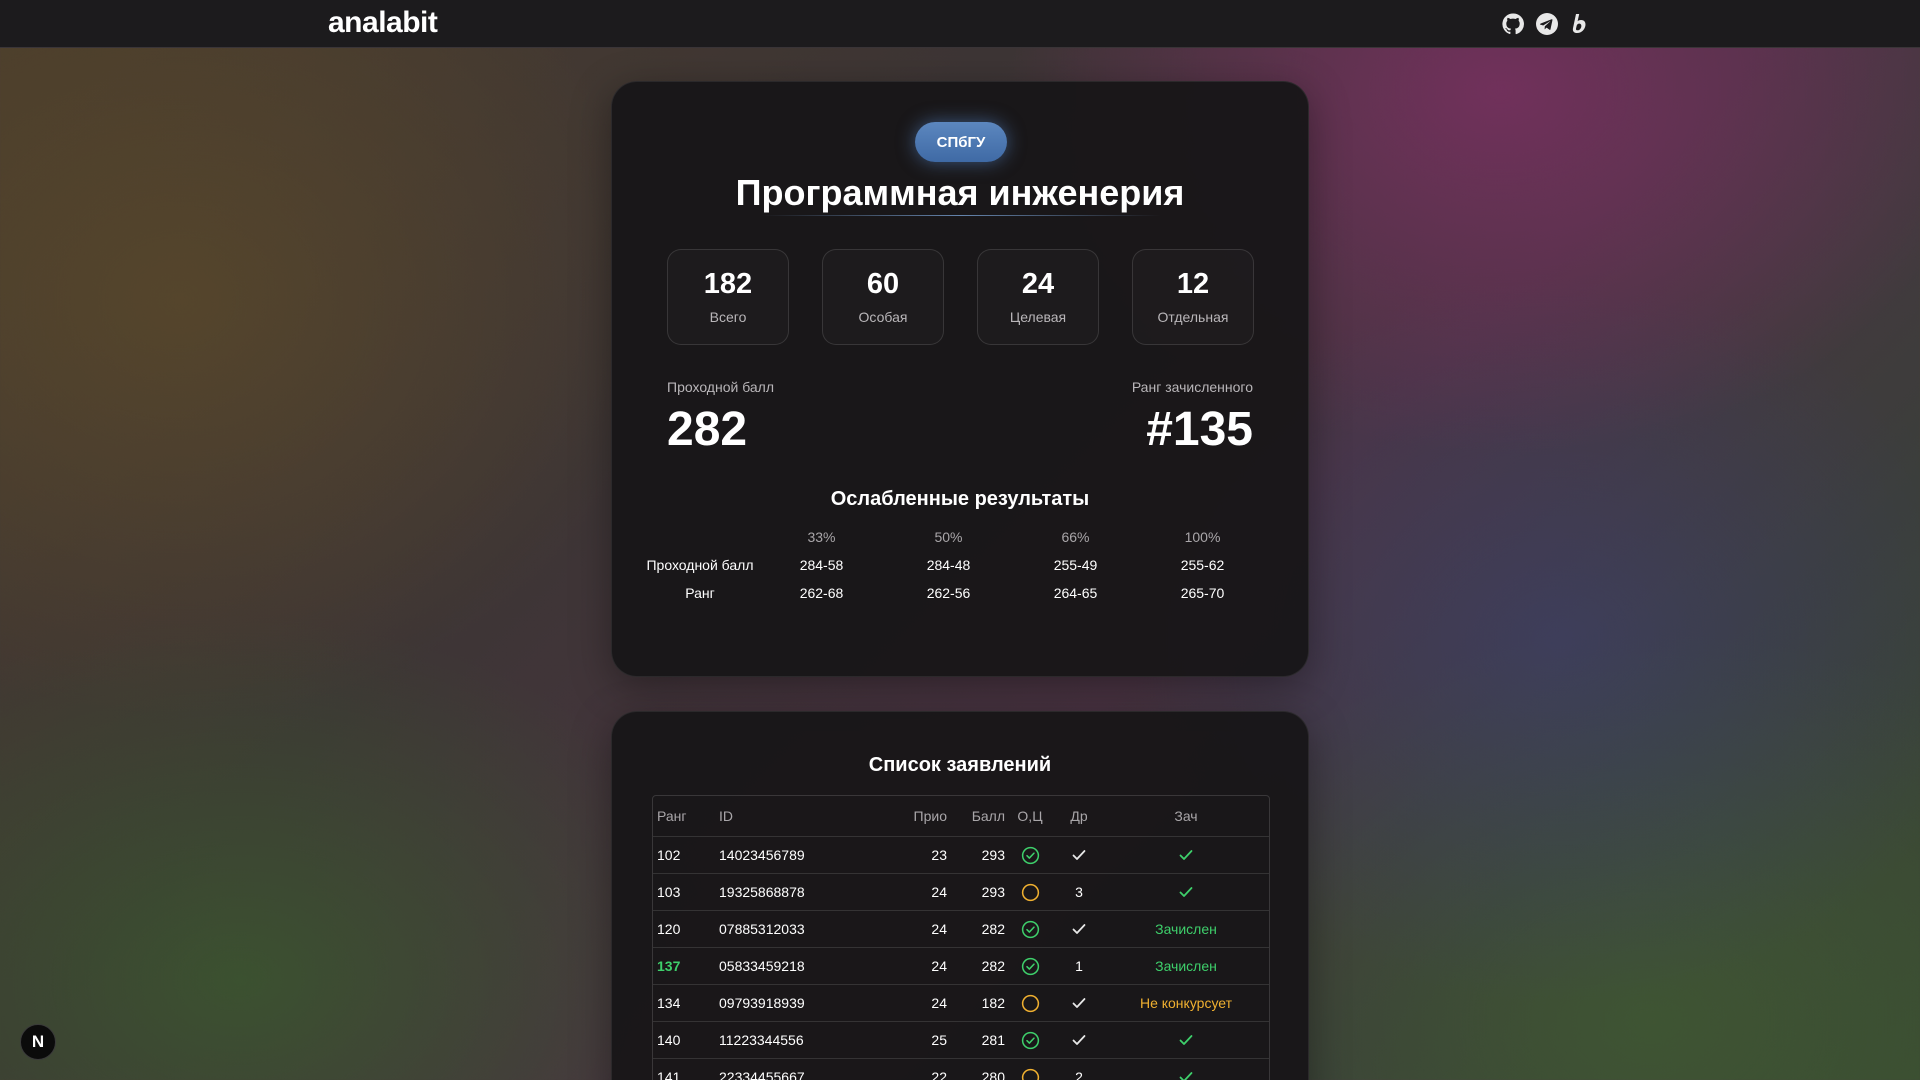 The width and height of the screenshot is (1920, 1080). I want to click on cell-rank: 140, so click(669, 1040).